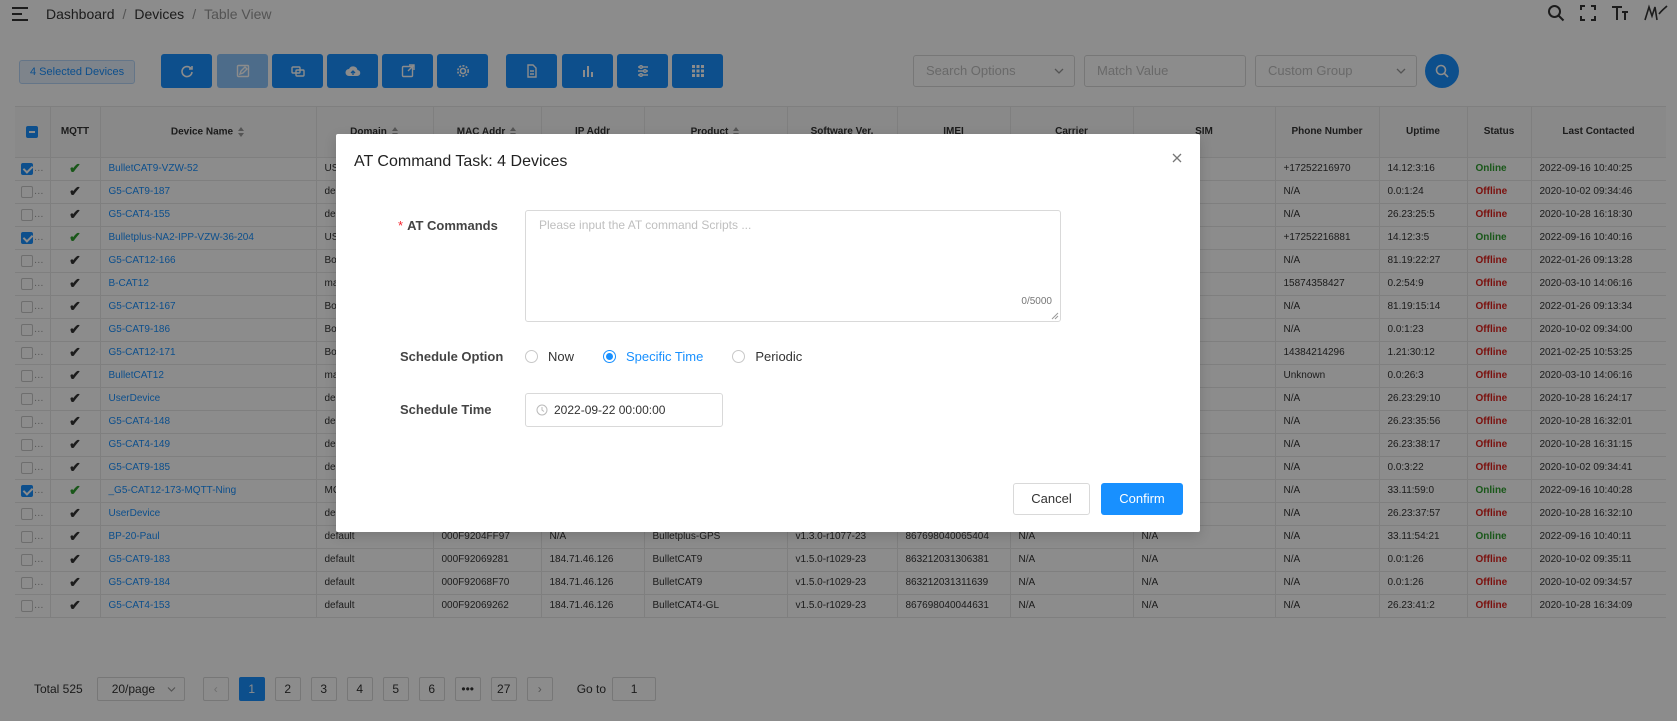 This screenshot has height=721, width=1677. Describe the element at coordinates (624, 410) in the screenshot. I see `schedule-time-picker: 2022-09-22 00:00:00` at that location.